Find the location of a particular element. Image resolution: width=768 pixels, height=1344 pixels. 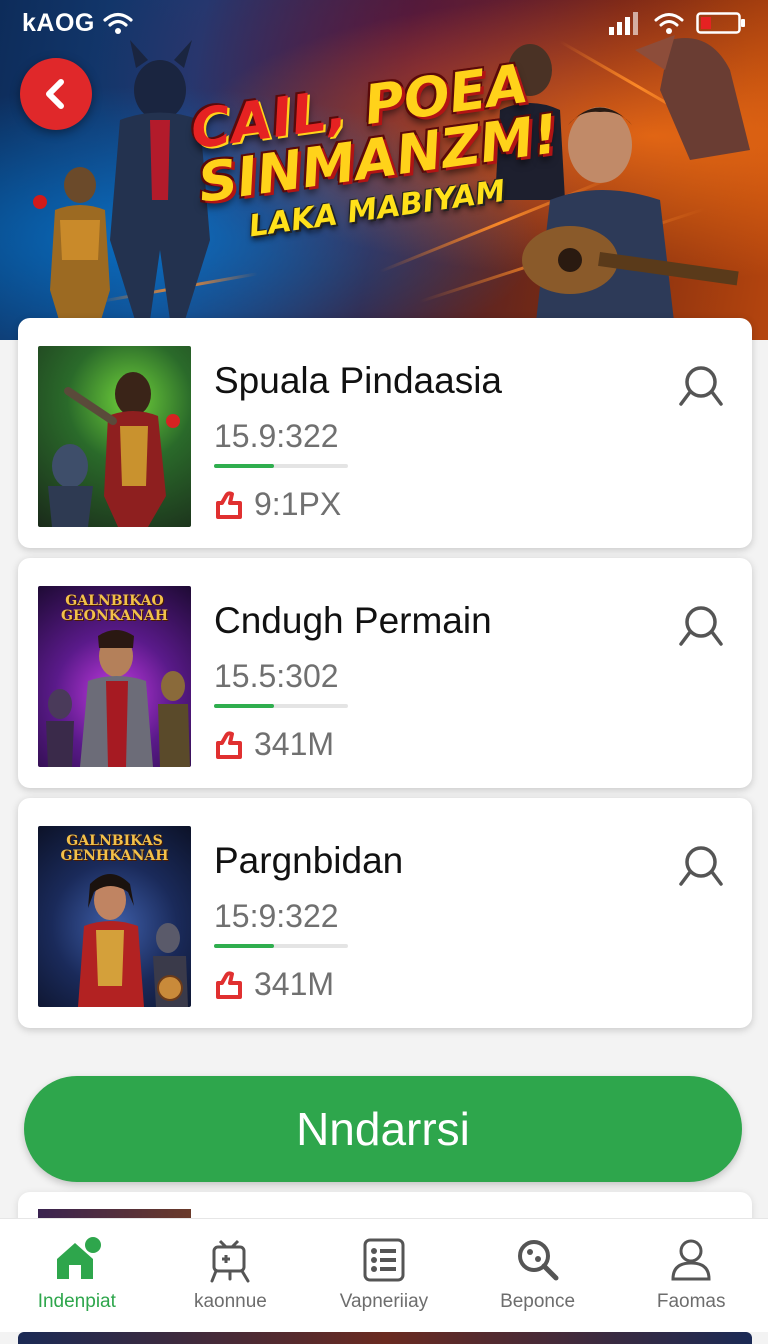

game-thumbnail is located at coordinates (114, 436).